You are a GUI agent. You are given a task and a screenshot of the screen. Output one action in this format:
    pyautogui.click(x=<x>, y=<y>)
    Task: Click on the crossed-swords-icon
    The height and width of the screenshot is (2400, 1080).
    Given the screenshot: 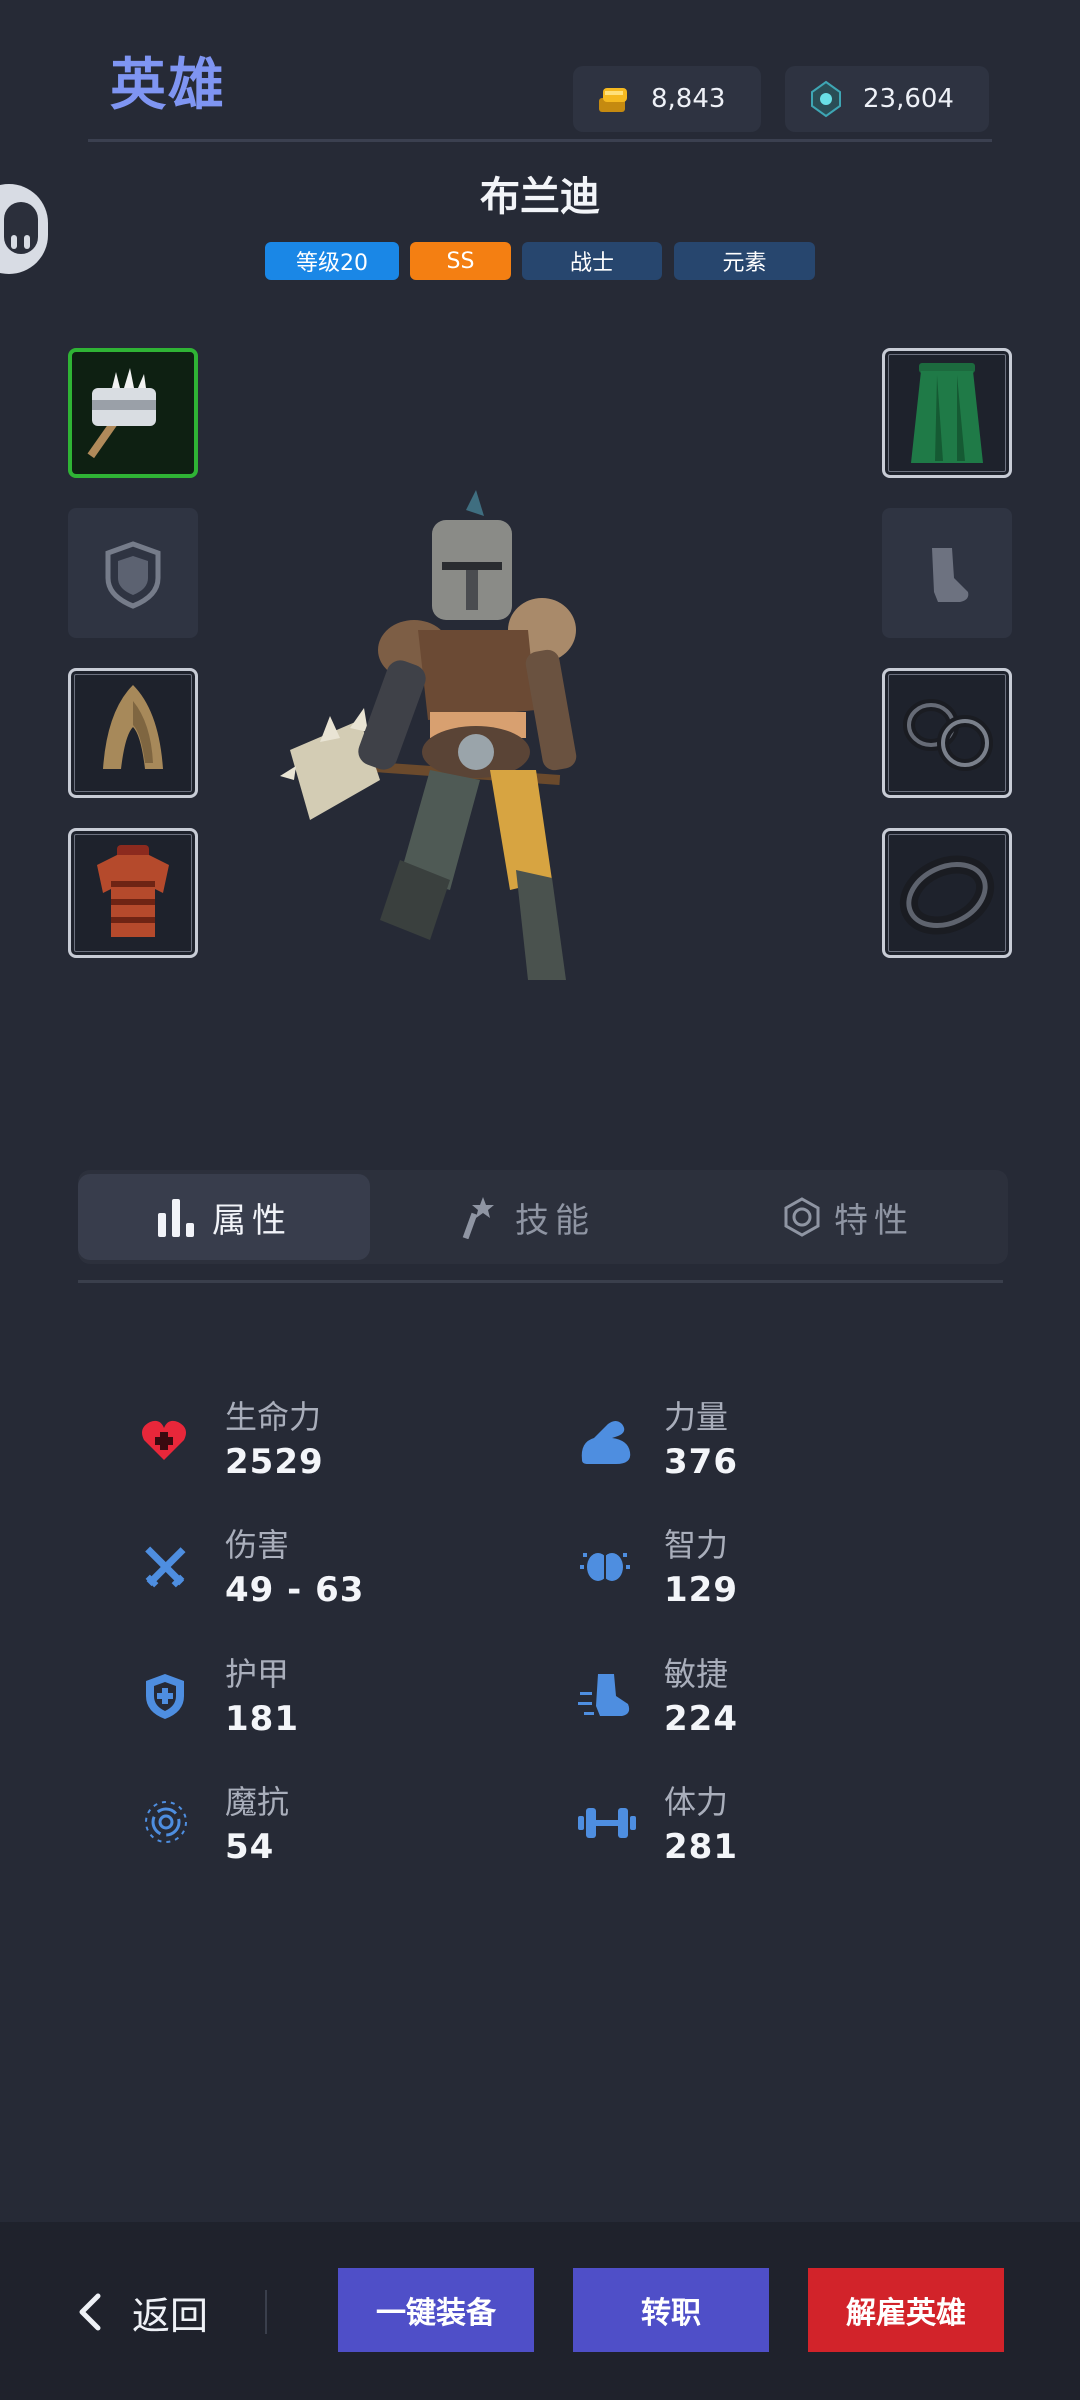 What is the action you would take?
    pyautogui.click(x=165, y=1569)
    